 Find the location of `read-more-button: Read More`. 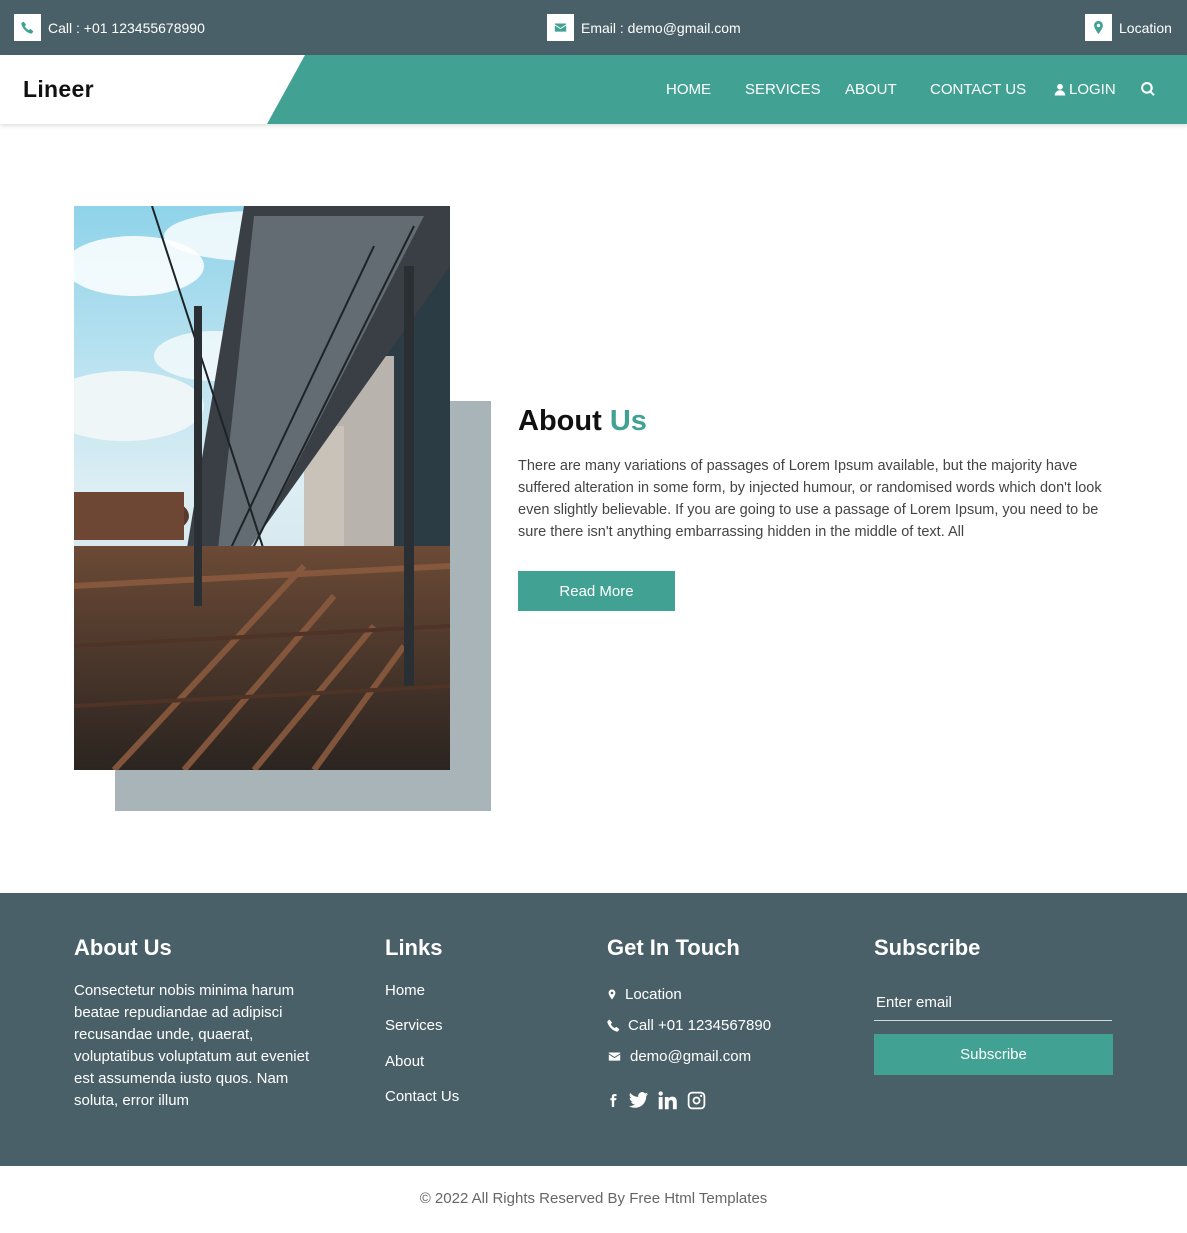

read-more-button: Read More is located at coordinates (596, 591).